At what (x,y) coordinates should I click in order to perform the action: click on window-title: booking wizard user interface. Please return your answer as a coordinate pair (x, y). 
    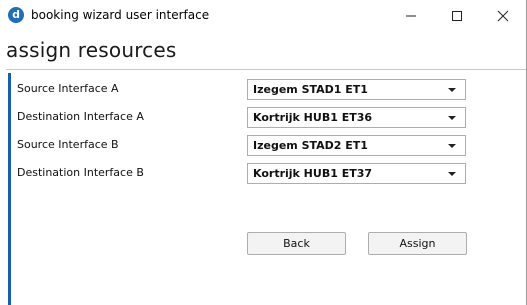
    Looking at the image, I should click on (120, 15).